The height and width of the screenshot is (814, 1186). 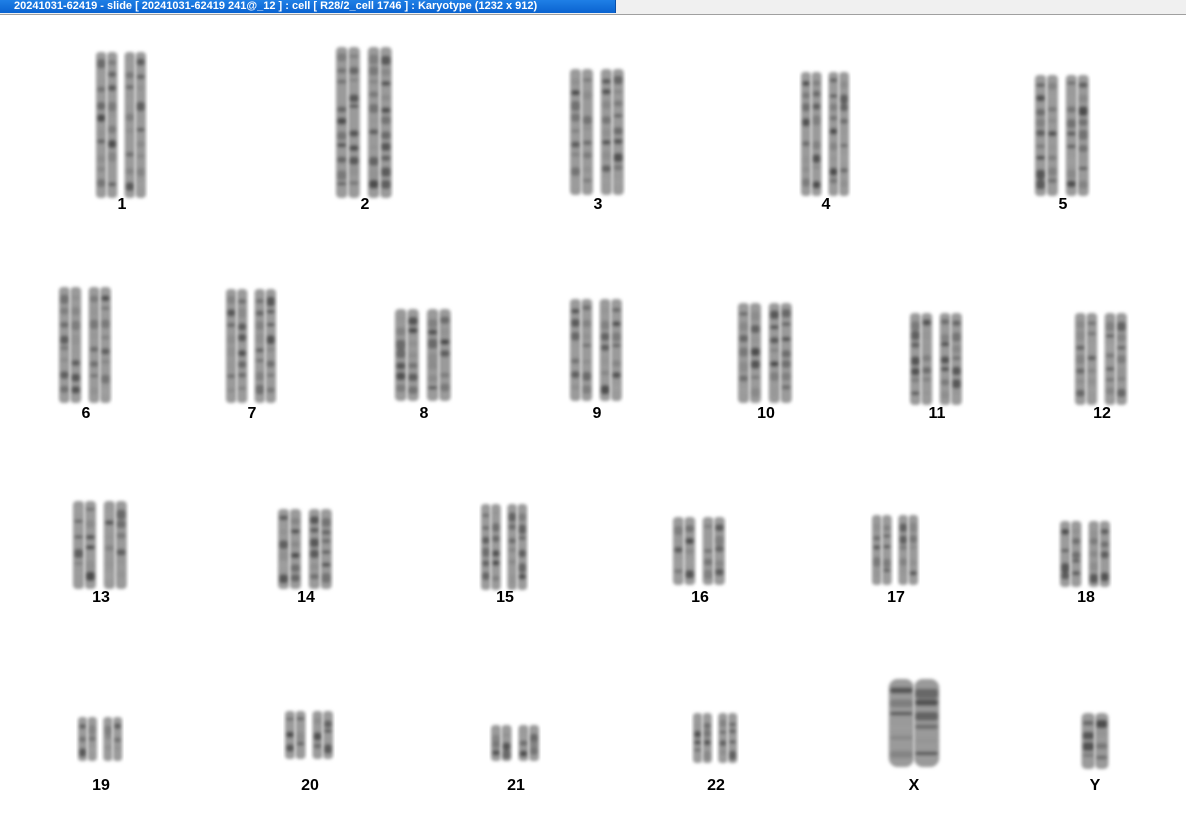 I want to click on chromosome-label-11: 11, so click(x=937, y=413).